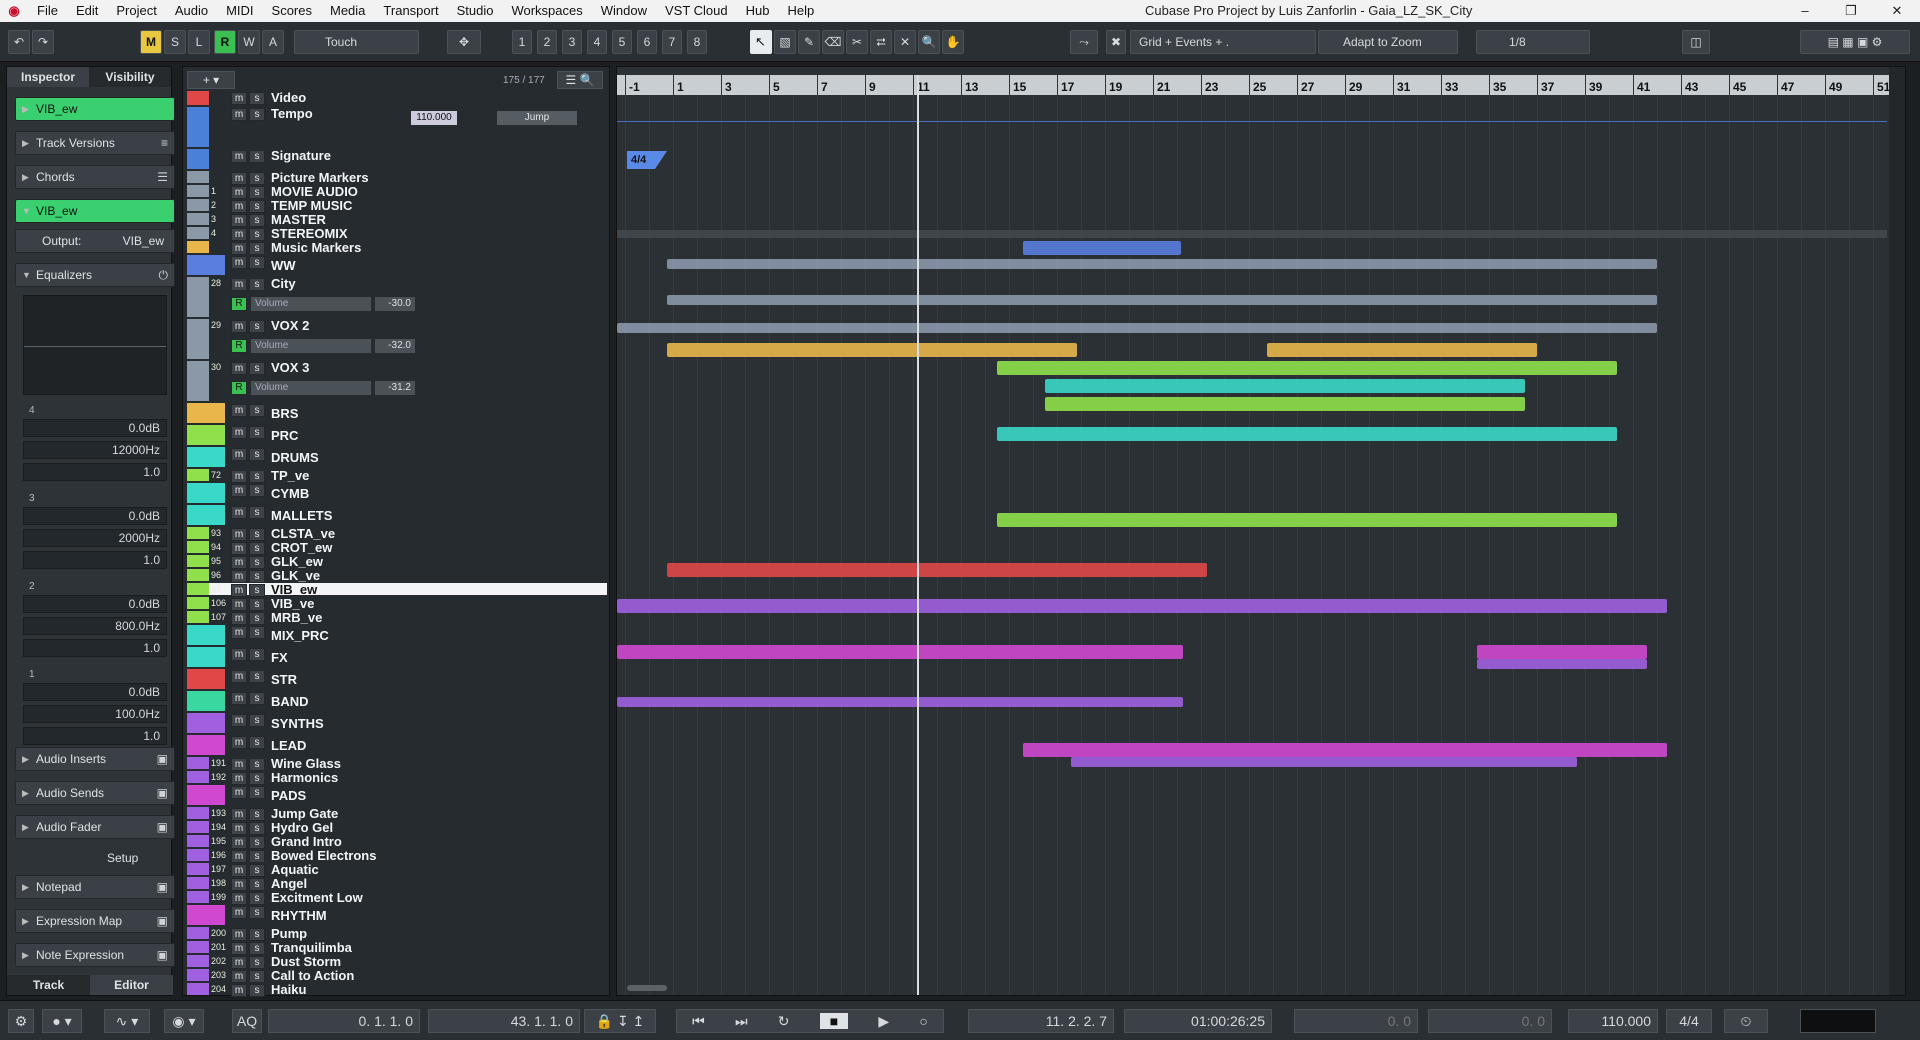 The image size is (1920, 1040). I want to click on tempo-jump: Jump, so click(537, 118).